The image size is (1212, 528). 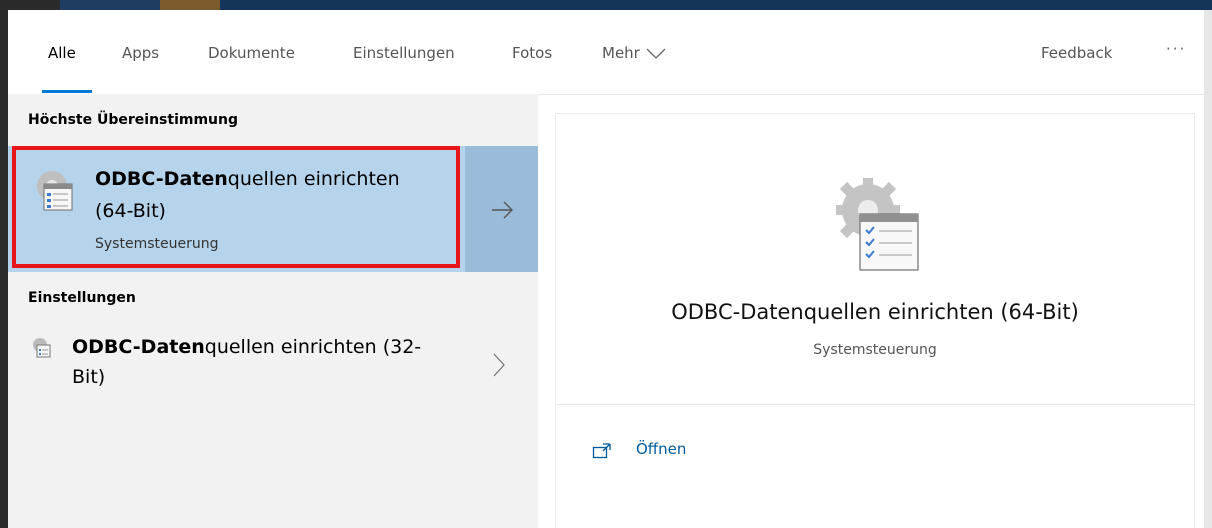 What do you see at coordinates (1176, 49) in the screenshot?
I see `more-options-icon: ···` at bounding box center [1176, 49].